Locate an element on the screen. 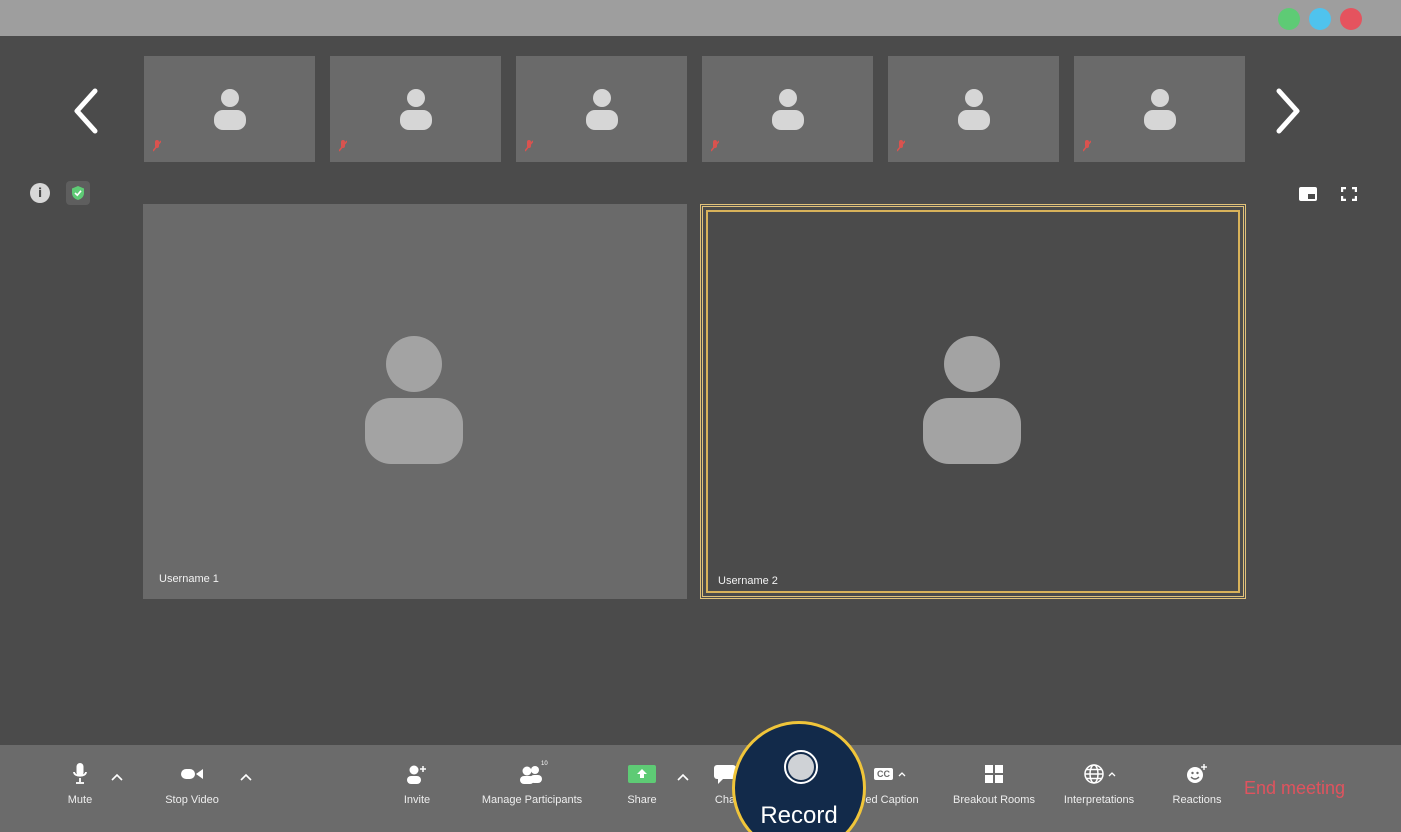 The width and height of the screenshot is (1401, 832). reactions-button: Reactions is located at coordinates (1197, 784).